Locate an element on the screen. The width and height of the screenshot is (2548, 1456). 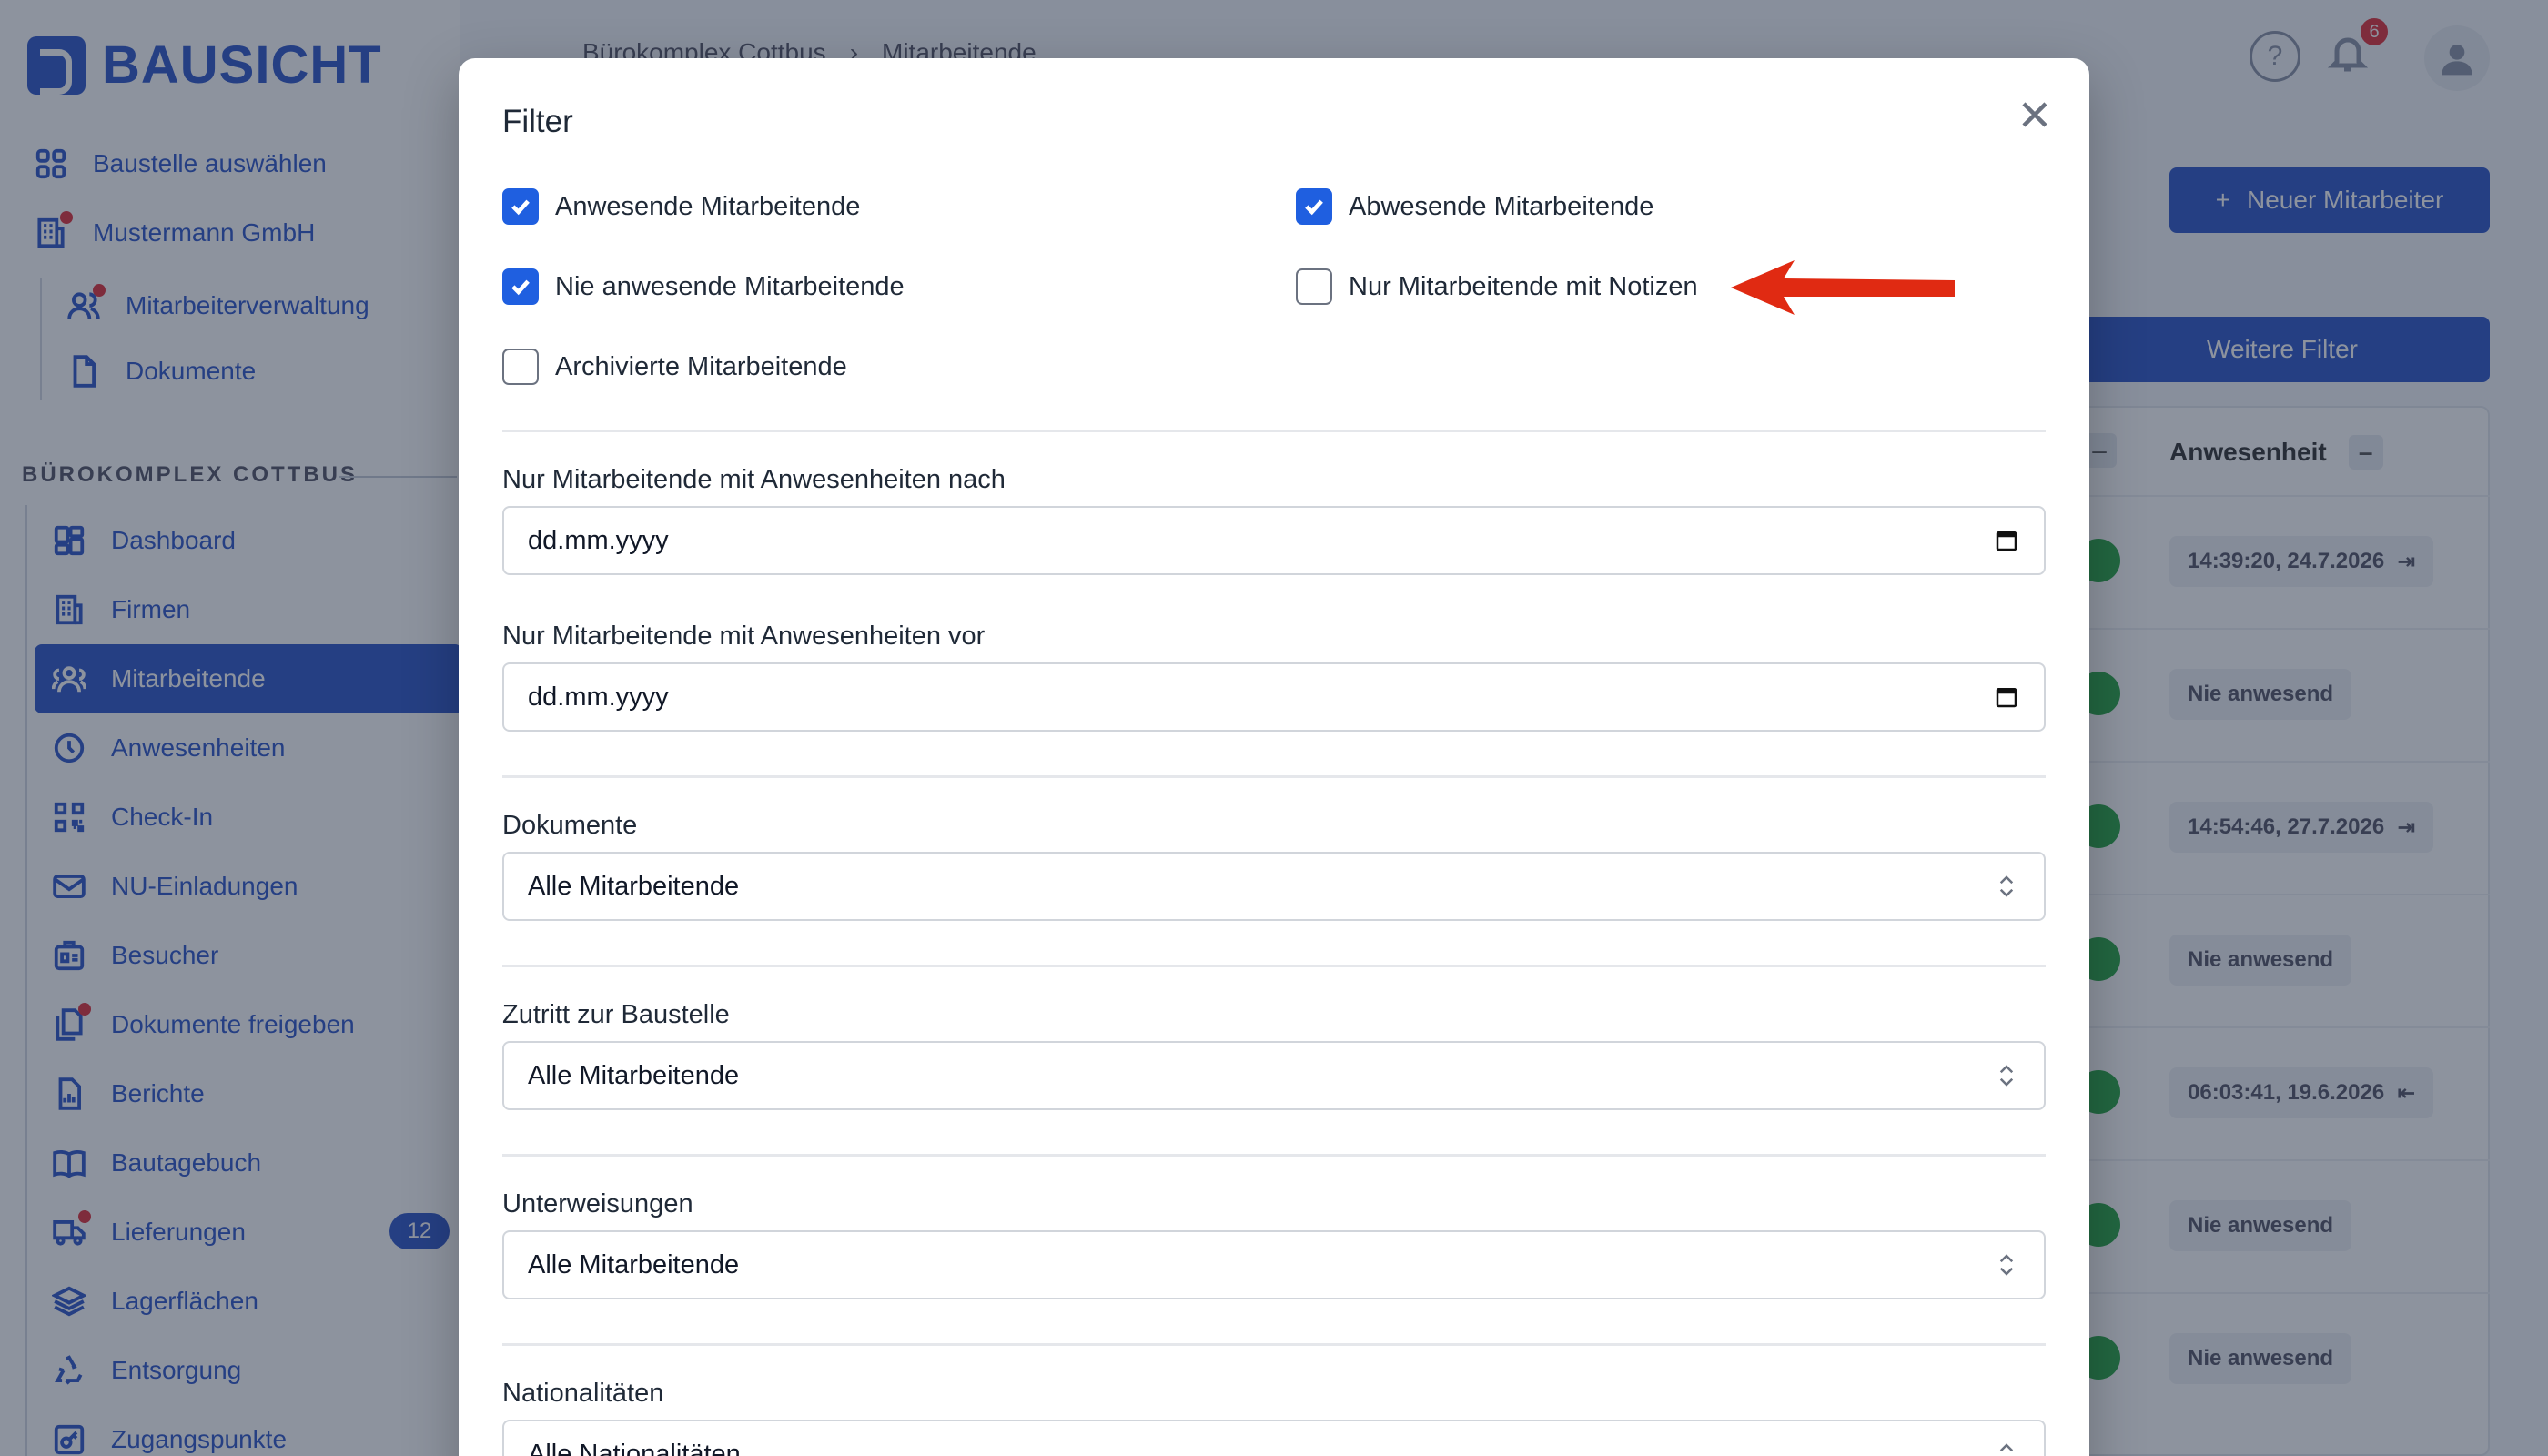
annotation-arrow-icon is located at coordinates (1843, 288).